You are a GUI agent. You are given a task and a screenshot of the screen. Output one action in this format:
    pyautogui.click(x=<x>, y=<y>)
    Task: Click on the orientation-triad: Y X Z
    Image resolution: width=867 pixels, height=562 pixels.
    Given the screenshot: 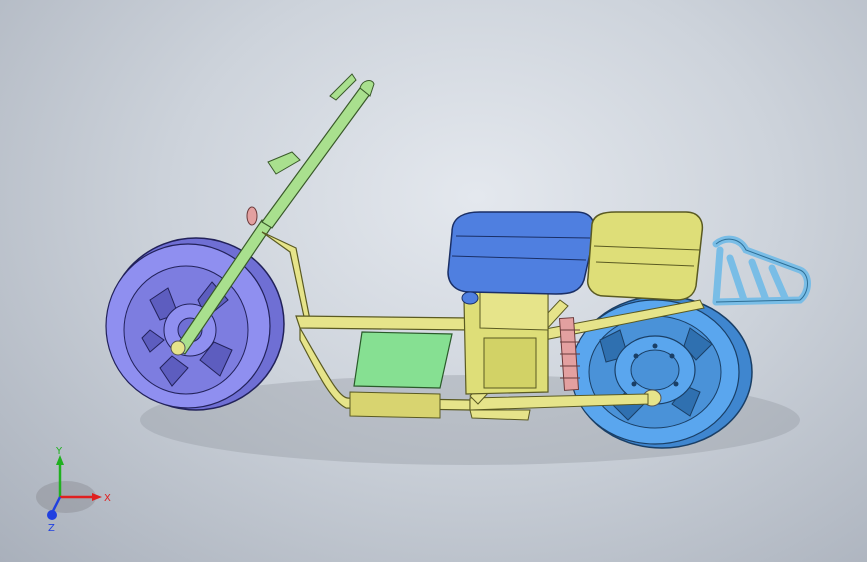 What is the action you would take?
    pyautogui.click(x=75, y=490)
    